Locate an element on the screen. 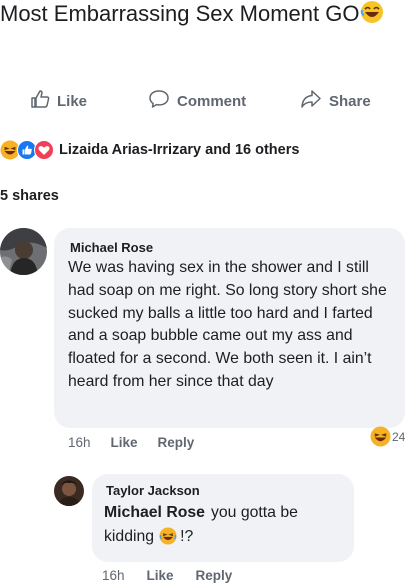 This screenshot has height=584, width=405. post-action-bar: Like Comment Share is located at coordinates (202, 101).